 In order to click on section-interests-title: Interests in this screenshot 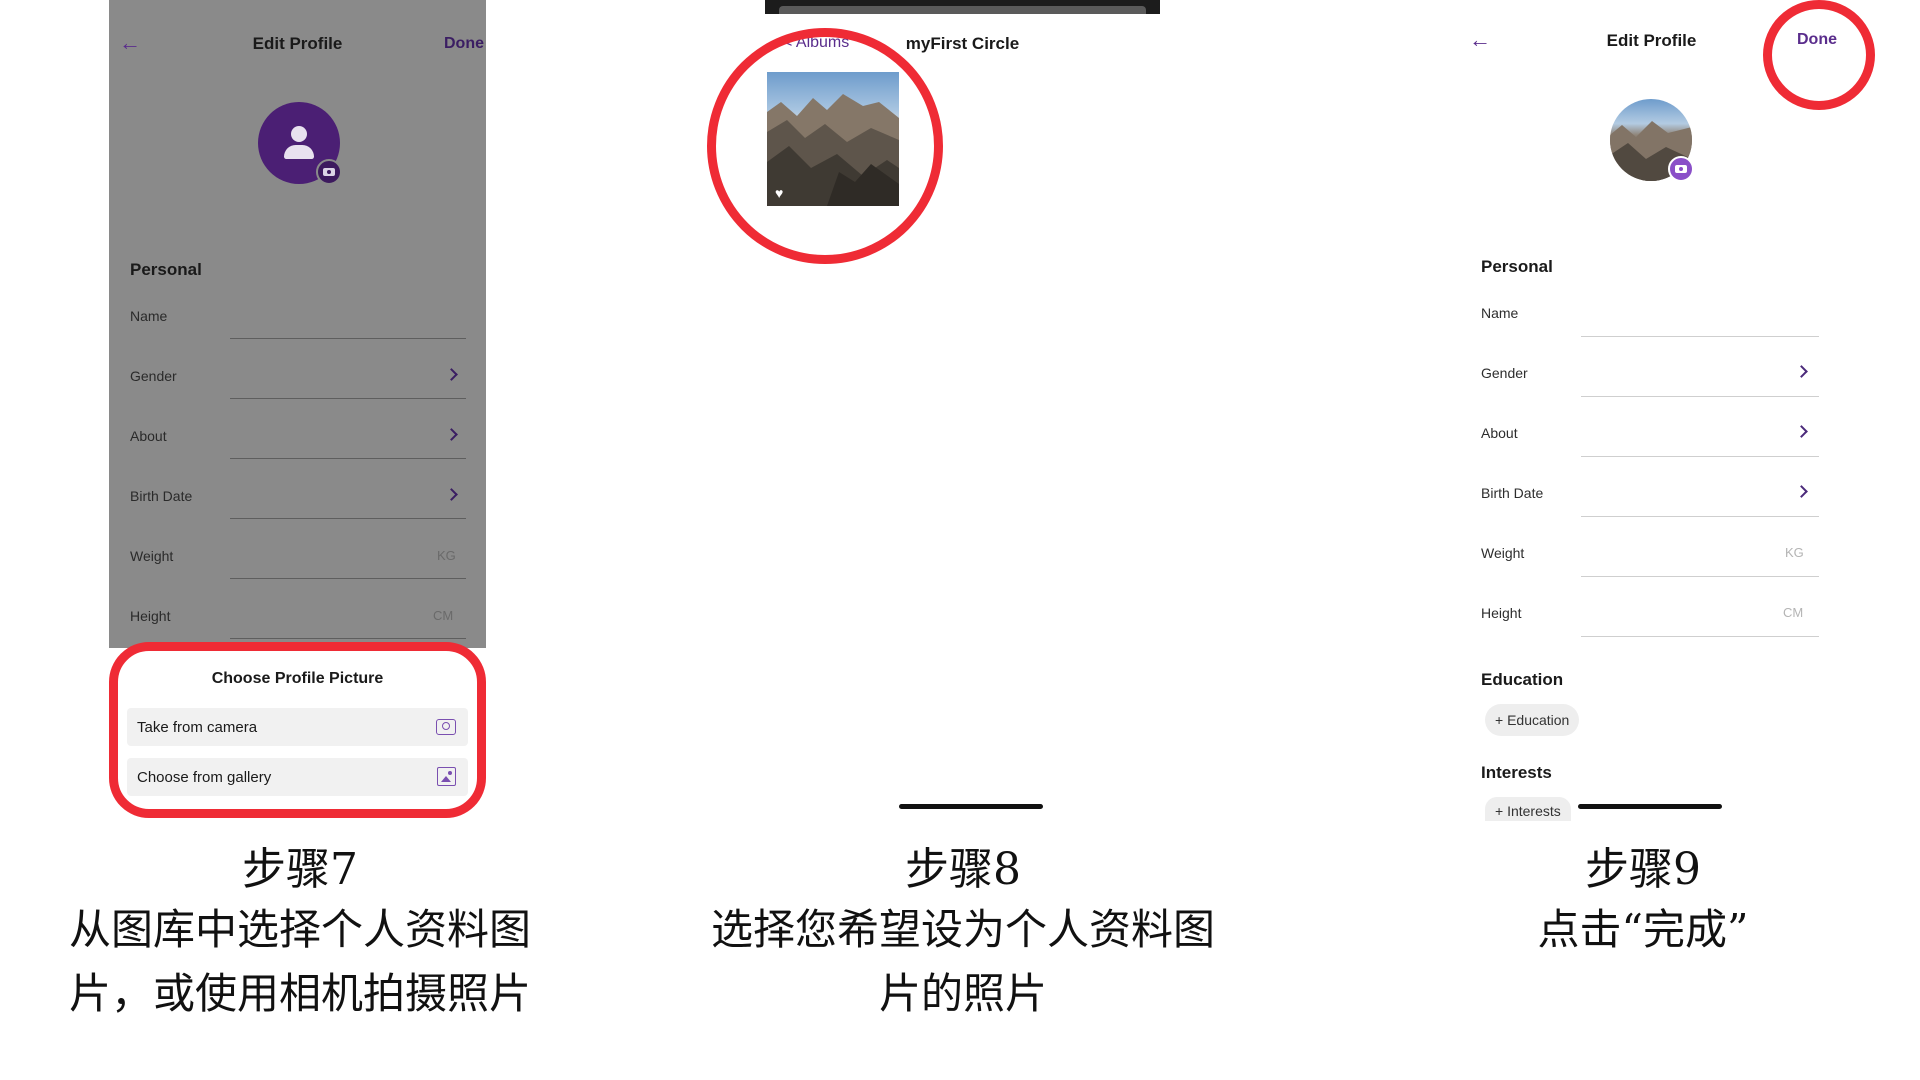, I will do `click(1516, 772)`.